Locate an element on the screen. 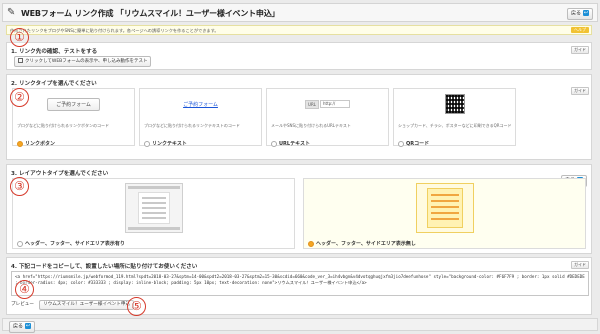 The height and width of the screenshot is (334, 600). radio-layout-with-header is located at coordinates (20, 243).